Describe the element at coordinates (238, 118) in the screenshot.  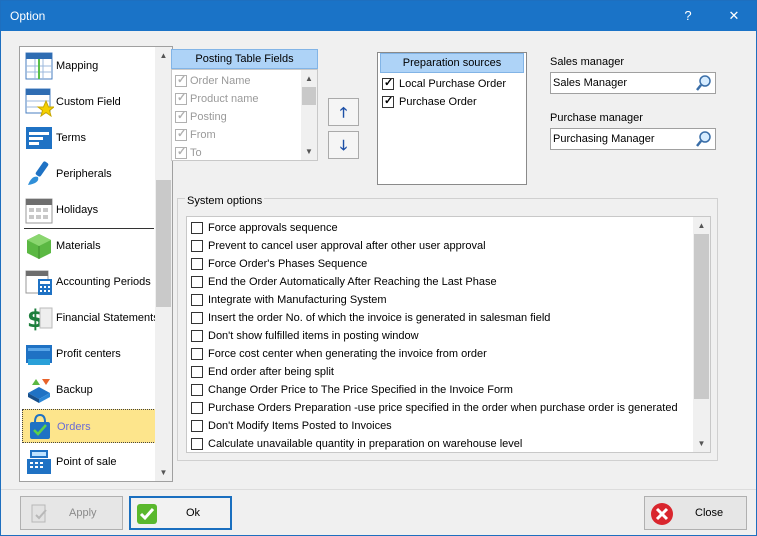
I see `list-item: Posting` at that location.